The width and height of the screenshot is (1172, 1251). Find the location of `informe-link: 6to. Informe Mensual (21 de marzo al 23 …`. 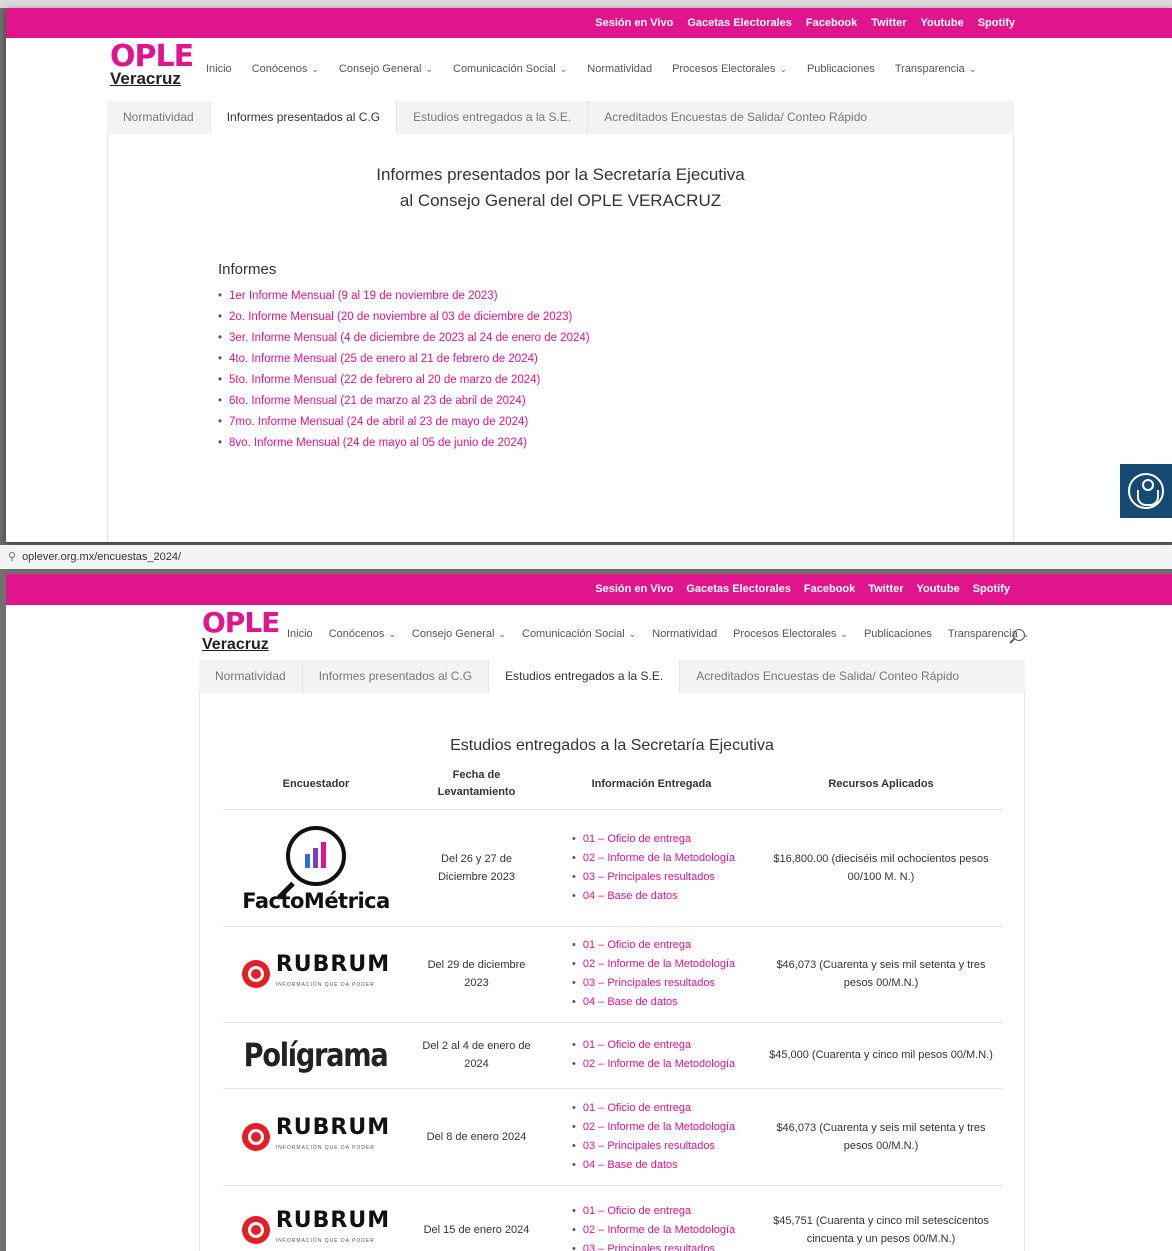

informe-link: 6to. Informe Mensual (21 de marzo al 23 … is located at coordinates (404, 401).